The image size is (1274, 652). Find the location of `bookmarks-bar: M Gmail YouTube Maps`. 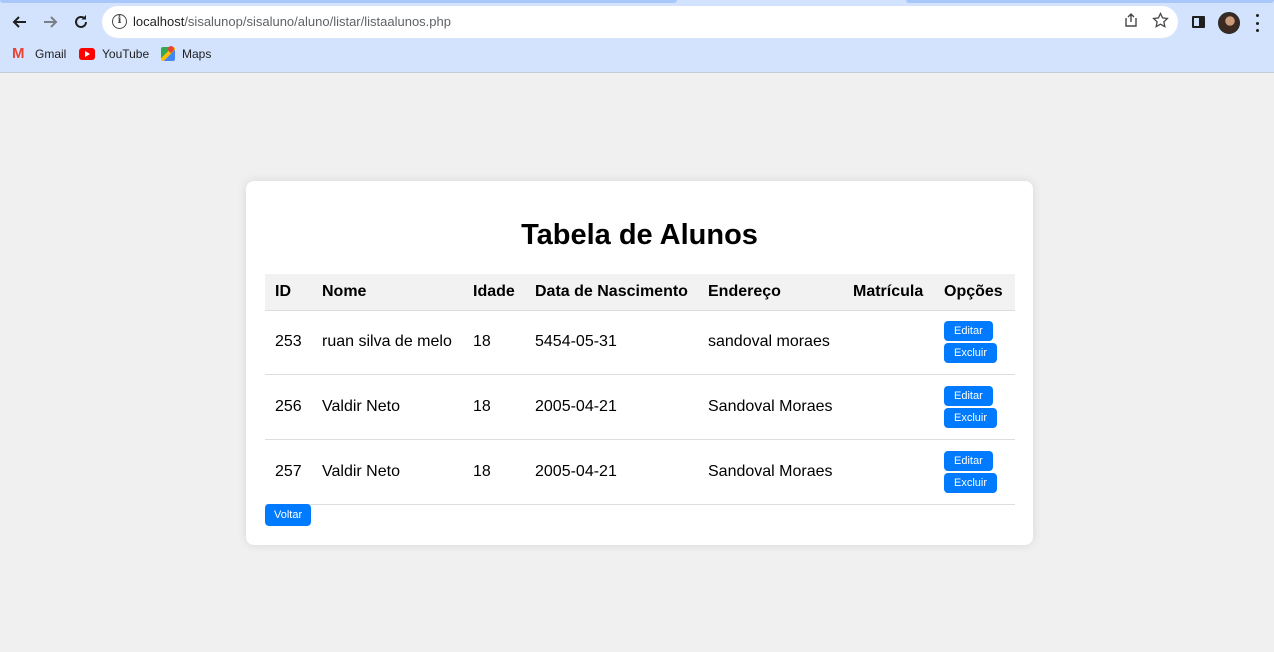

bookmarks-bar: M Gmail YouTube Maps is located at coordinates (637, 55).